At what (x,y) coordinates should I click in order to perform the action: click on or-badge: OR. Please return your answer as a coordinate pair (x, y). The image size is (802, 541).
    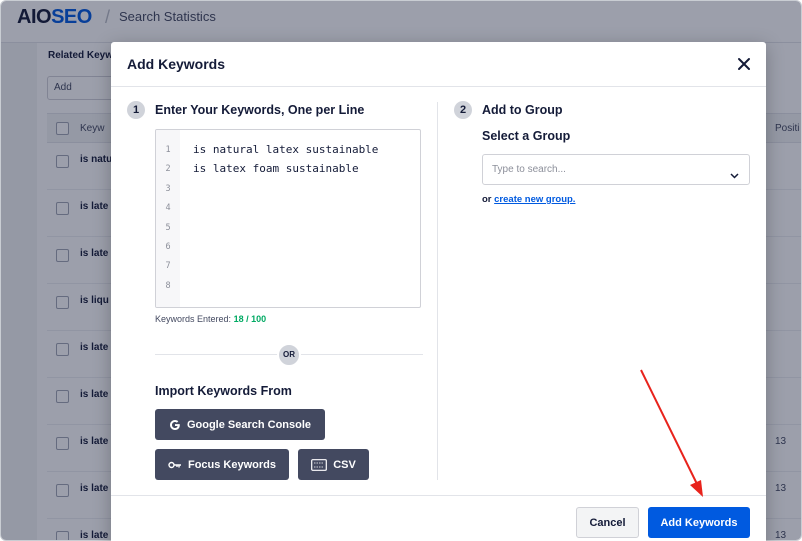
    Looking at the image, I should click on (289, 355).